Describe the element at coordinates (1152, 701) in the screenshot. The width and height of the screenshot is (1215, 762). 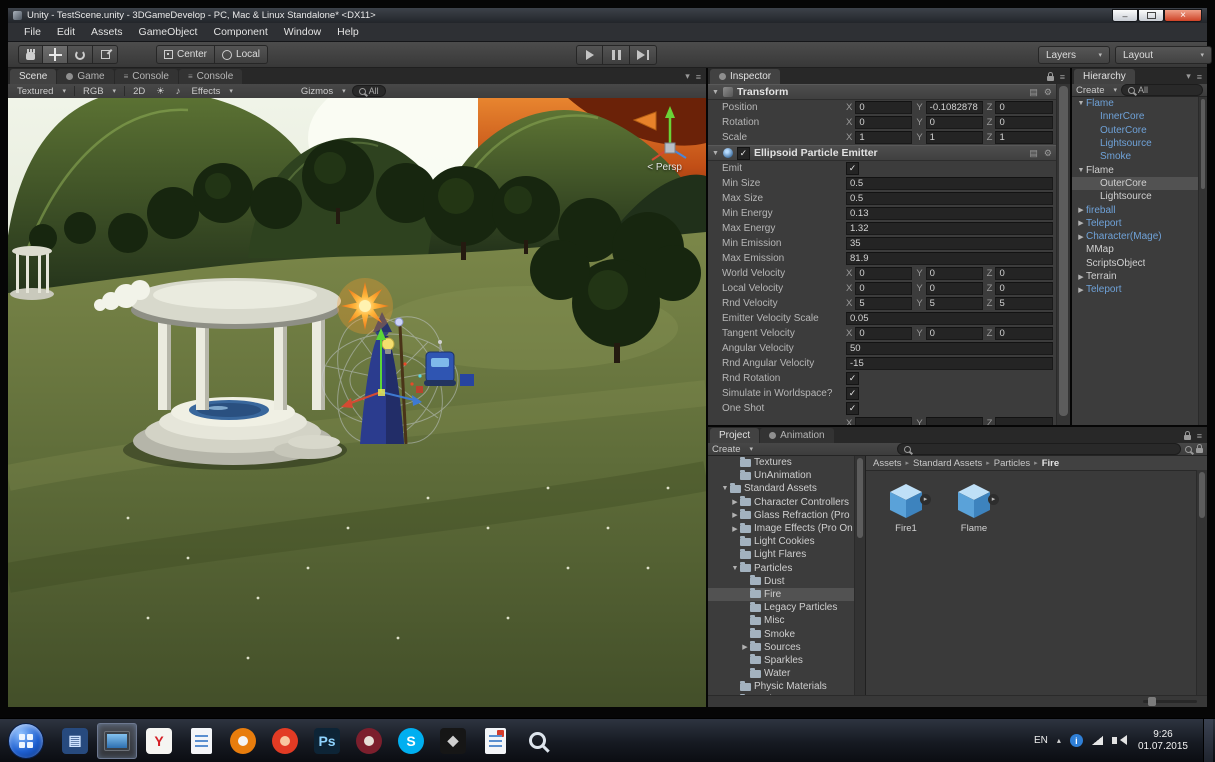
I see `slider-thumb` at that location.